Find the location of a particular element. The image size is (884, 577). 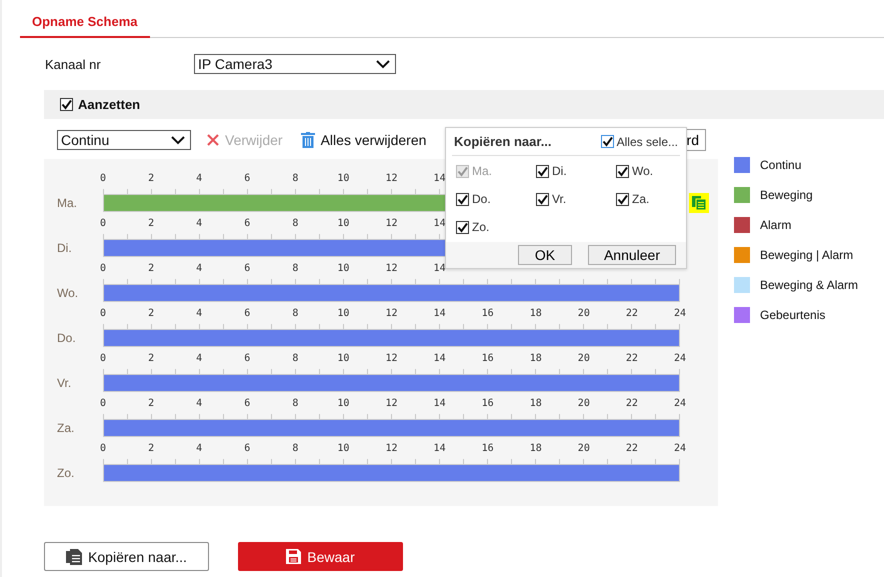

legend-label: Beweging & Alarm is located at coordinates (809, 285).